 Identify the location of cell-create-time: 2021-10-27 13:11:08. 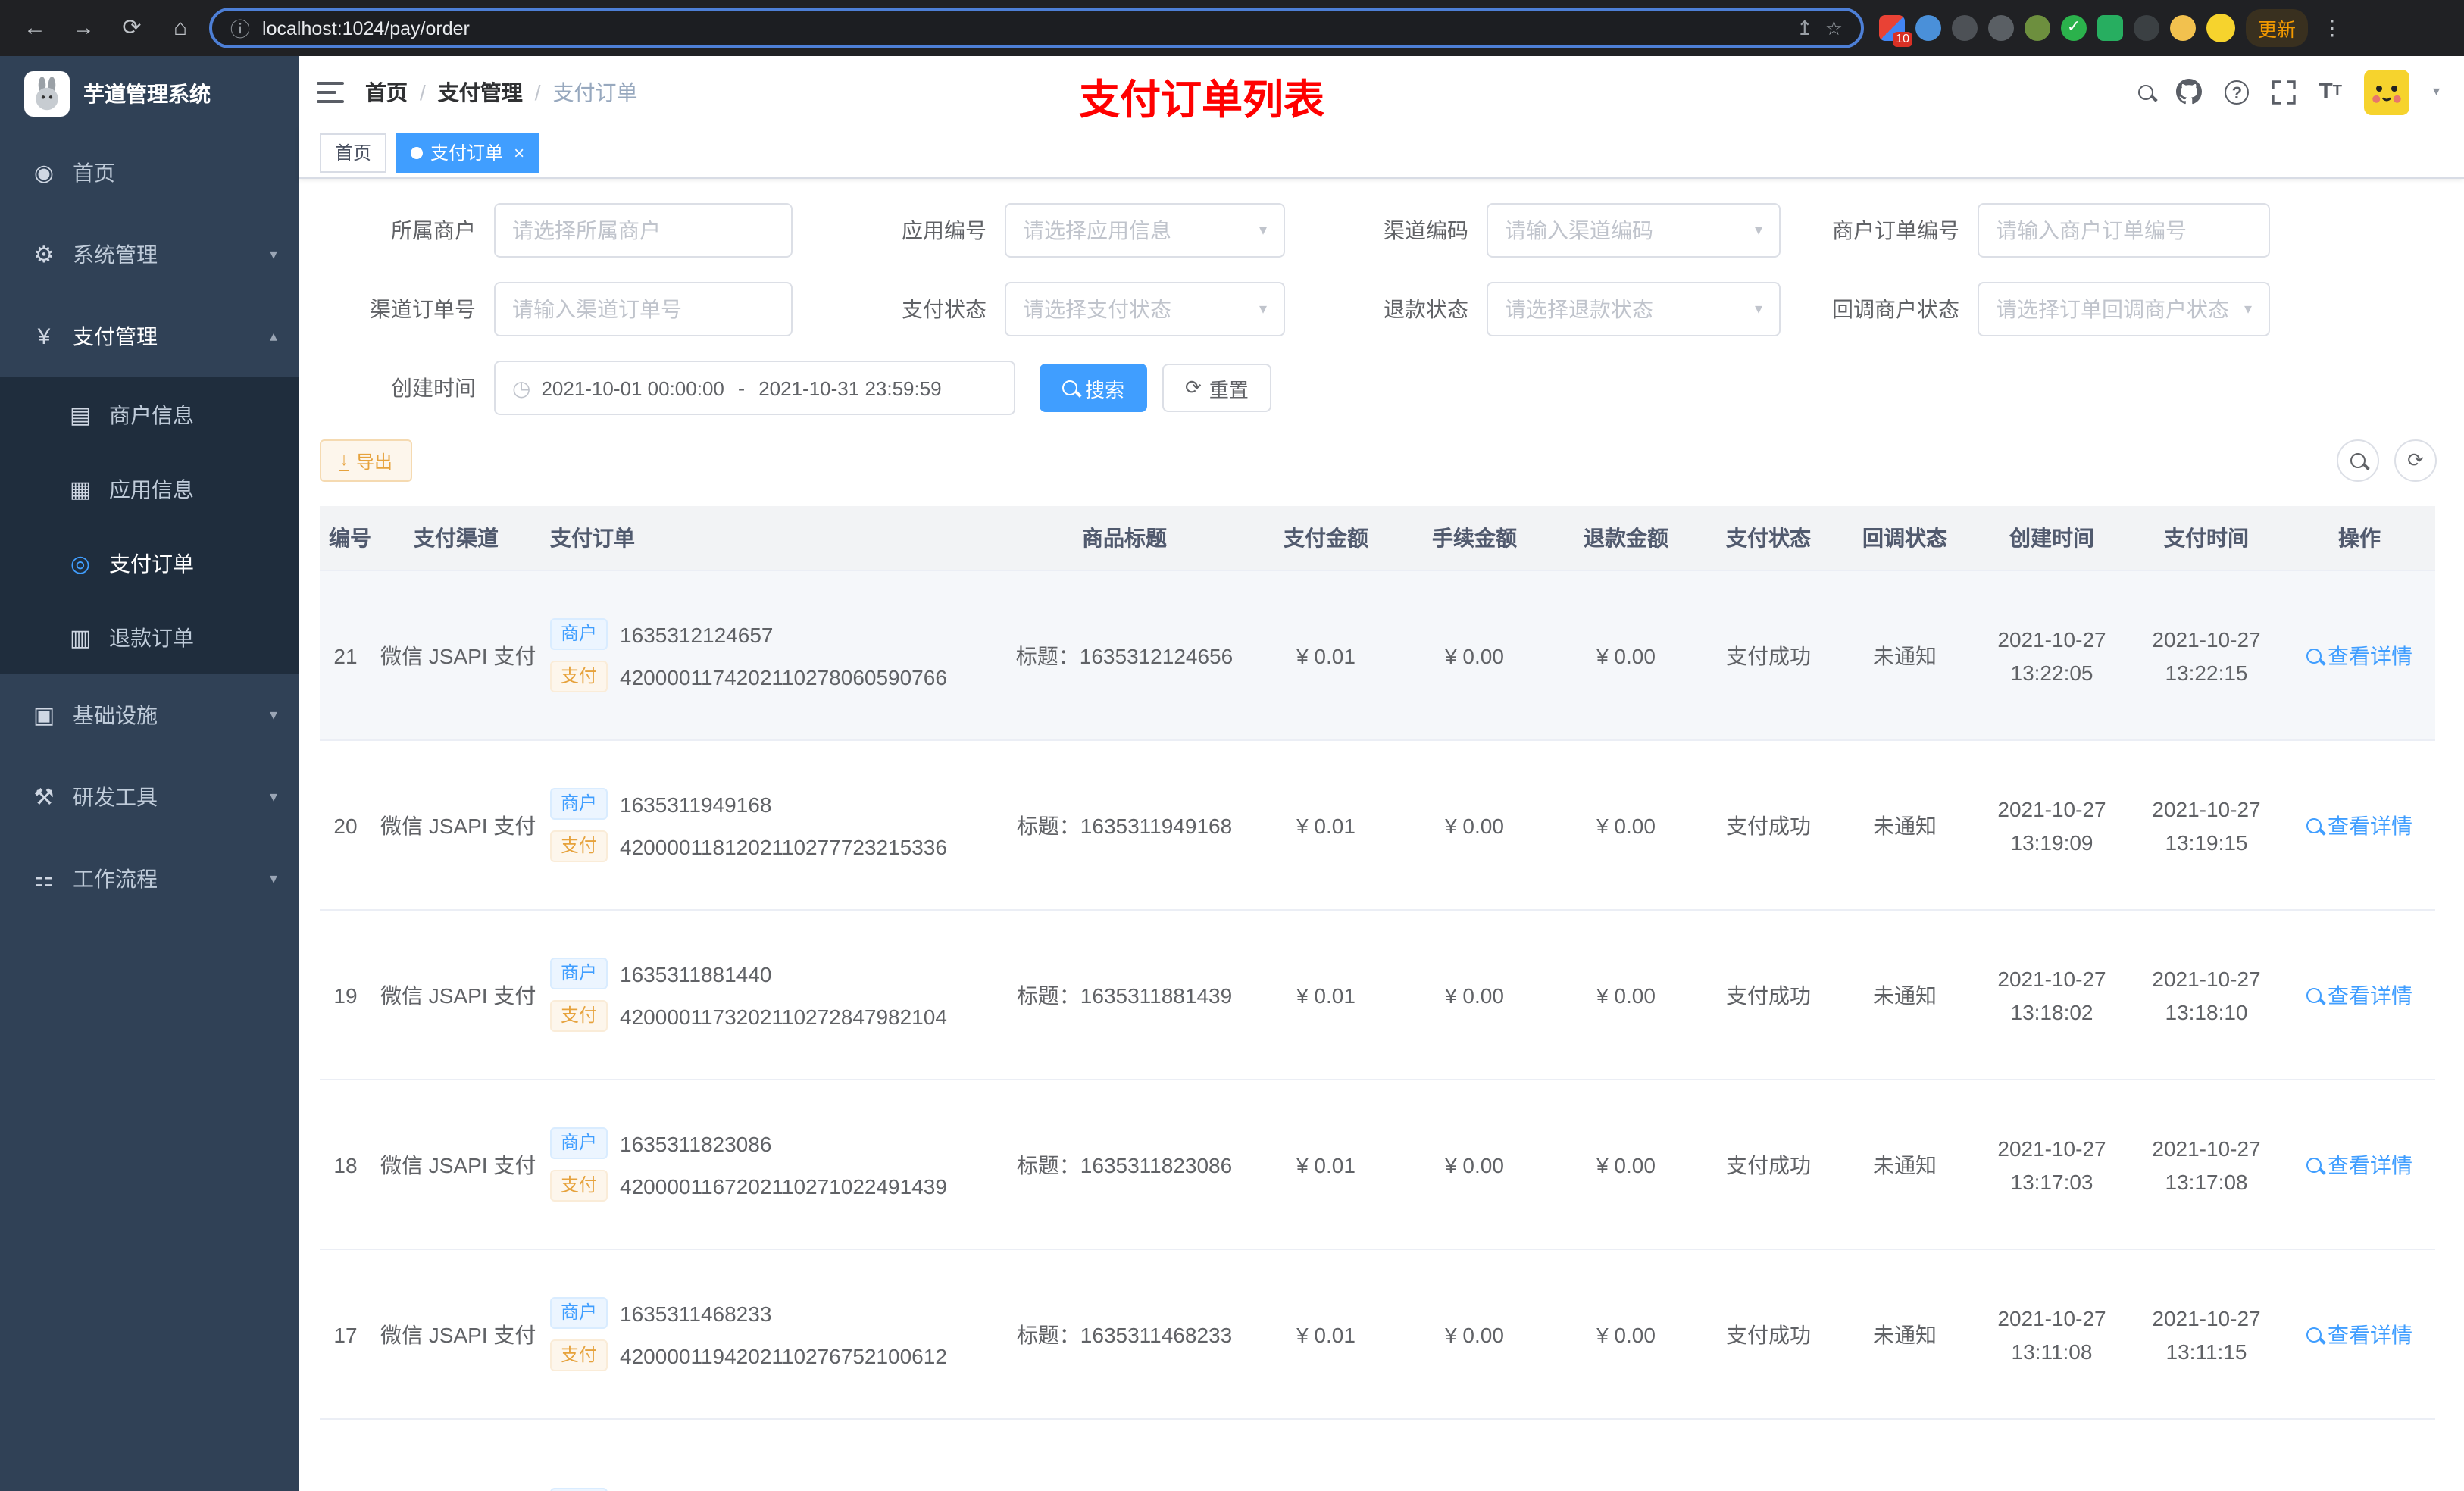
(2052, 1334).